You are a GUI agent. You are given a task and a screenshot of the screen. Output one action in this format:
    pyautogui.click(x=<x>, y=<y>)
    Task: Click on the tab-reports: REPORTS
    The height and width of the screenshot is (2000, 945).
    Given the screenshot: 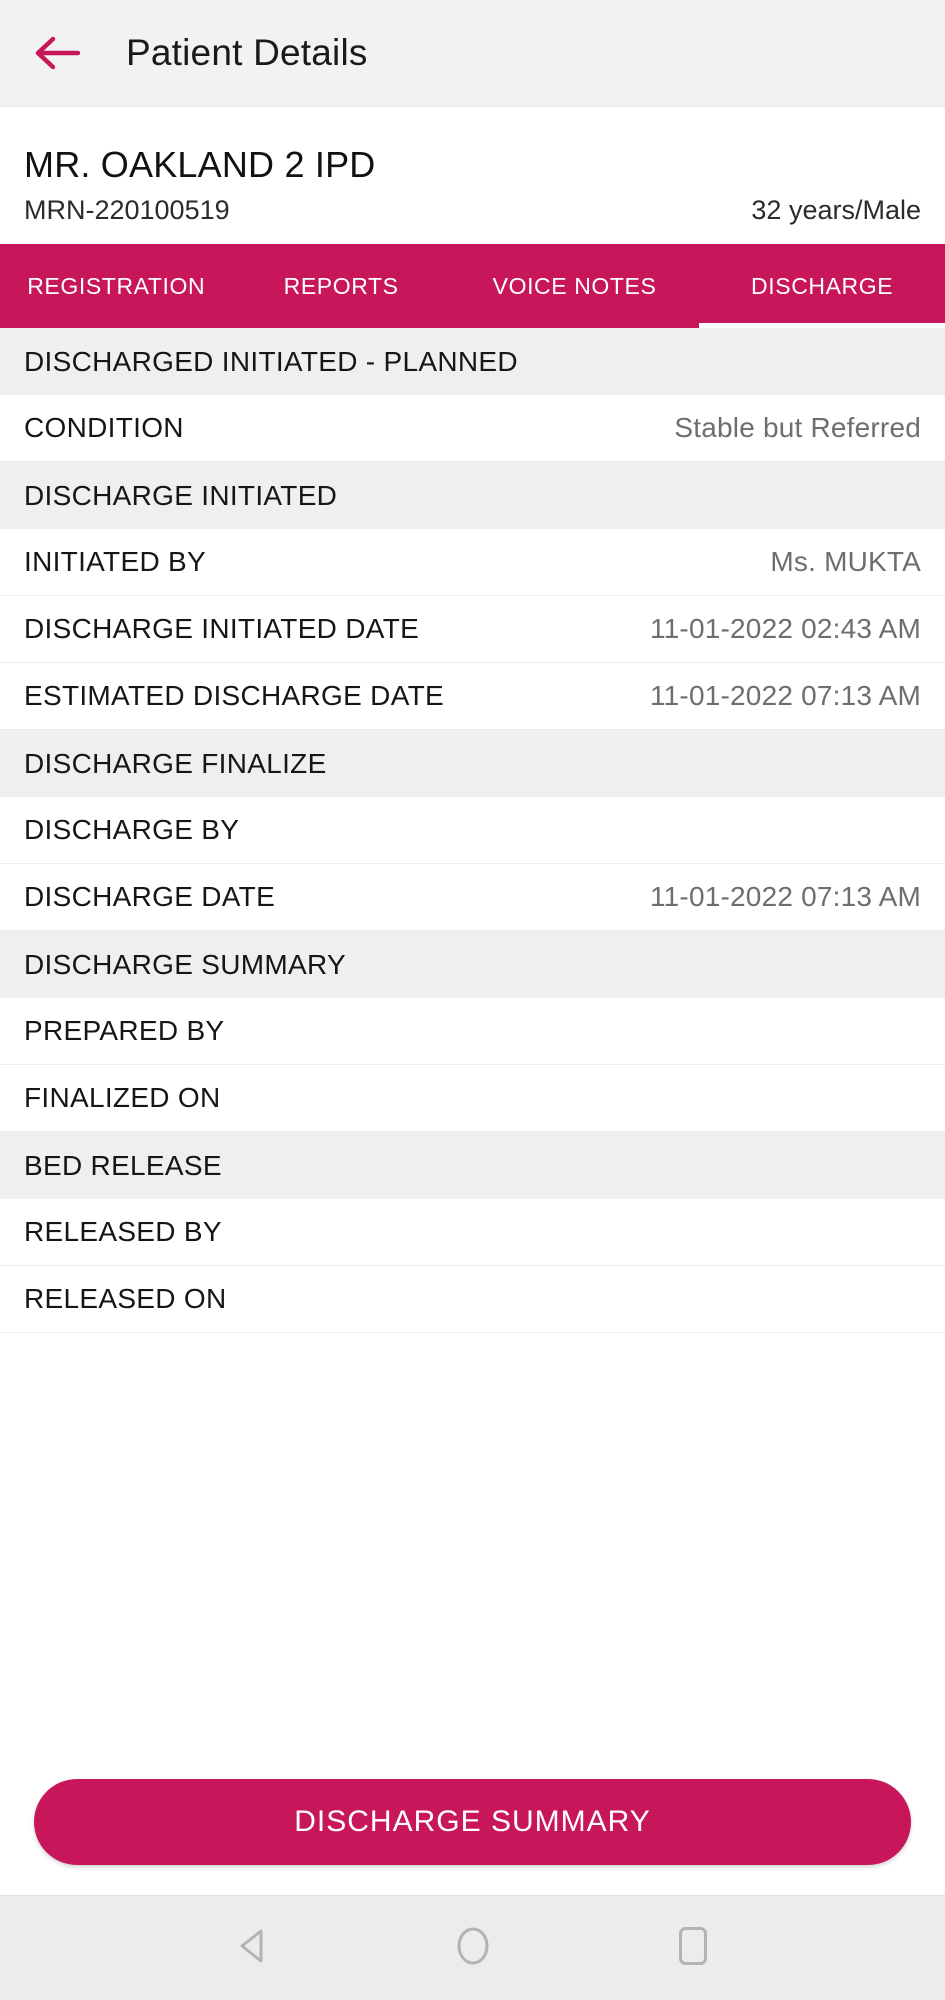 What is the action you would take?
    pyautogui.click(x=340, y=286)
    